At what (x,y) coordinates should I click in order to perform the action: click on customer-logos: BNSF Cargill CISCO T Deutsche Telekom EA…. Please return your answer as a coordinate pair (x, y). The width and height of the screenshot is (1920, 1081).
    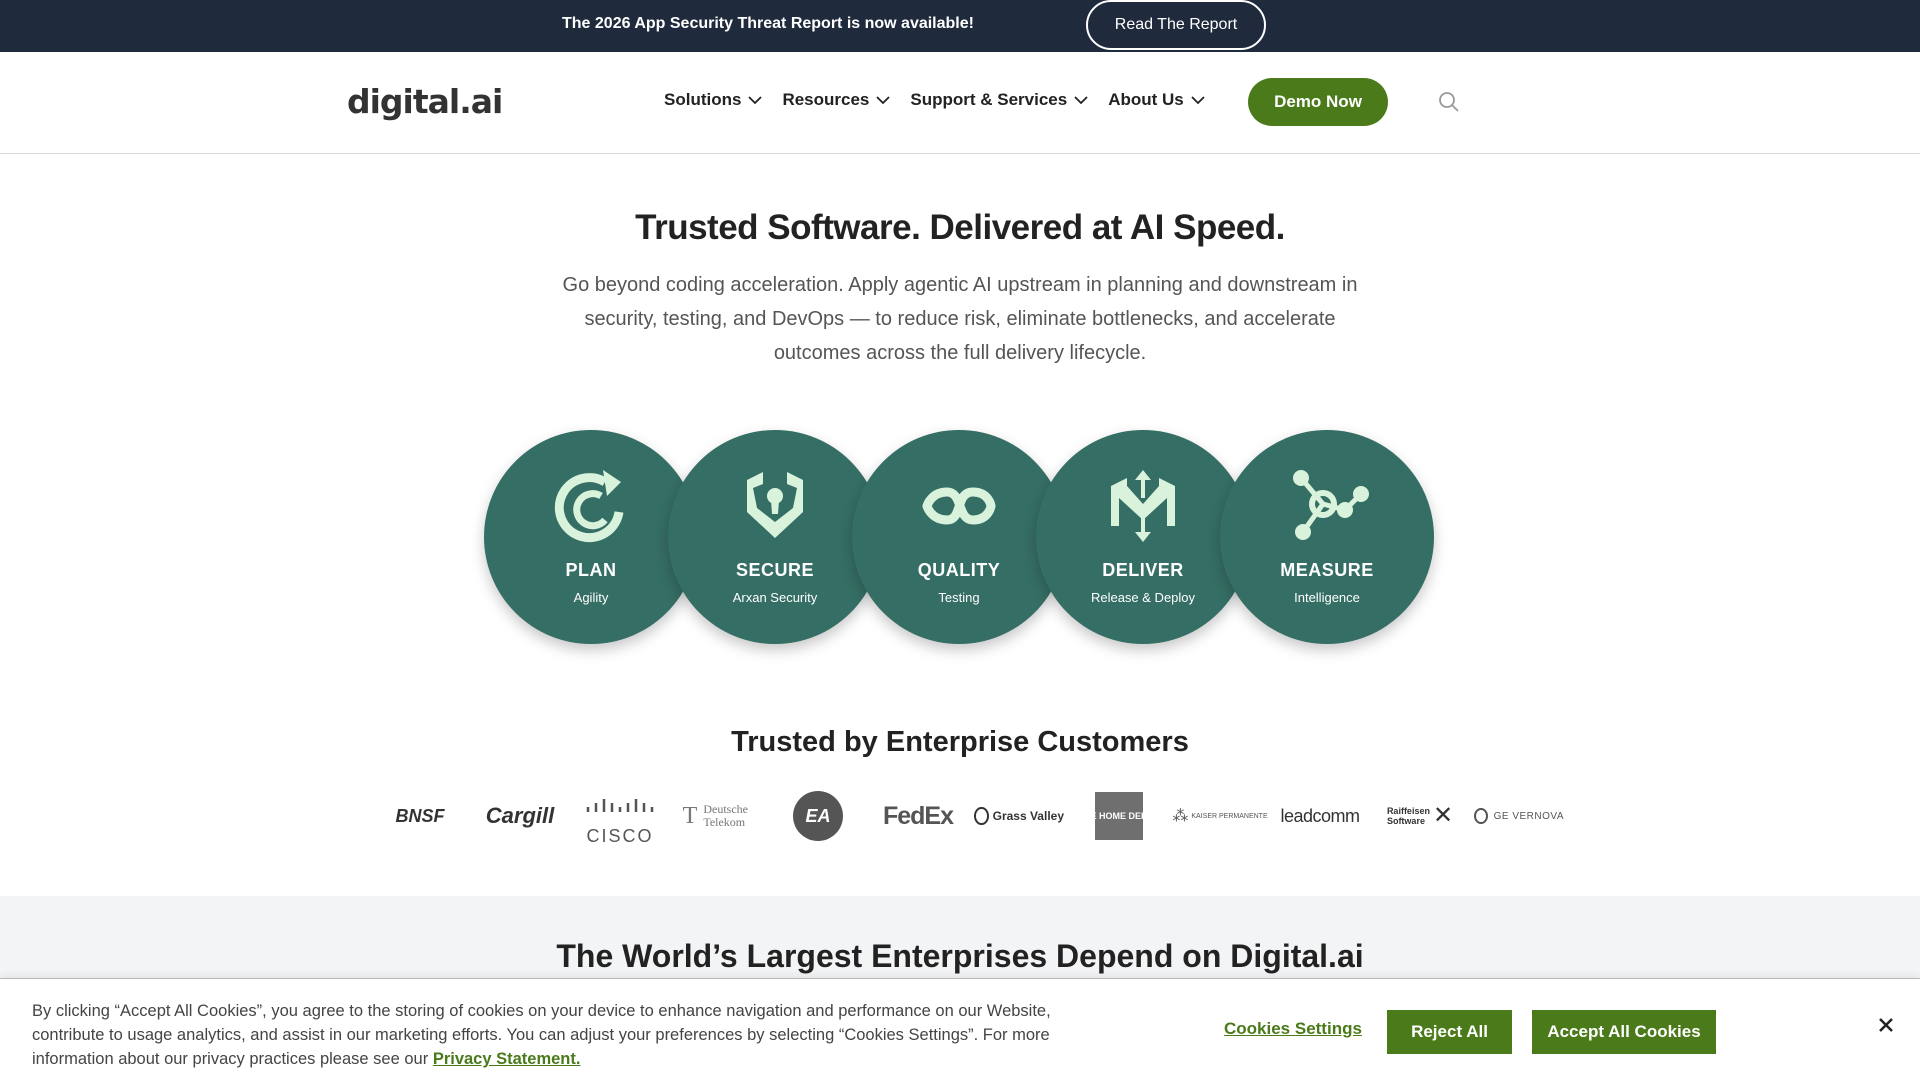
    Looking at the image, I should click on (971, 818).